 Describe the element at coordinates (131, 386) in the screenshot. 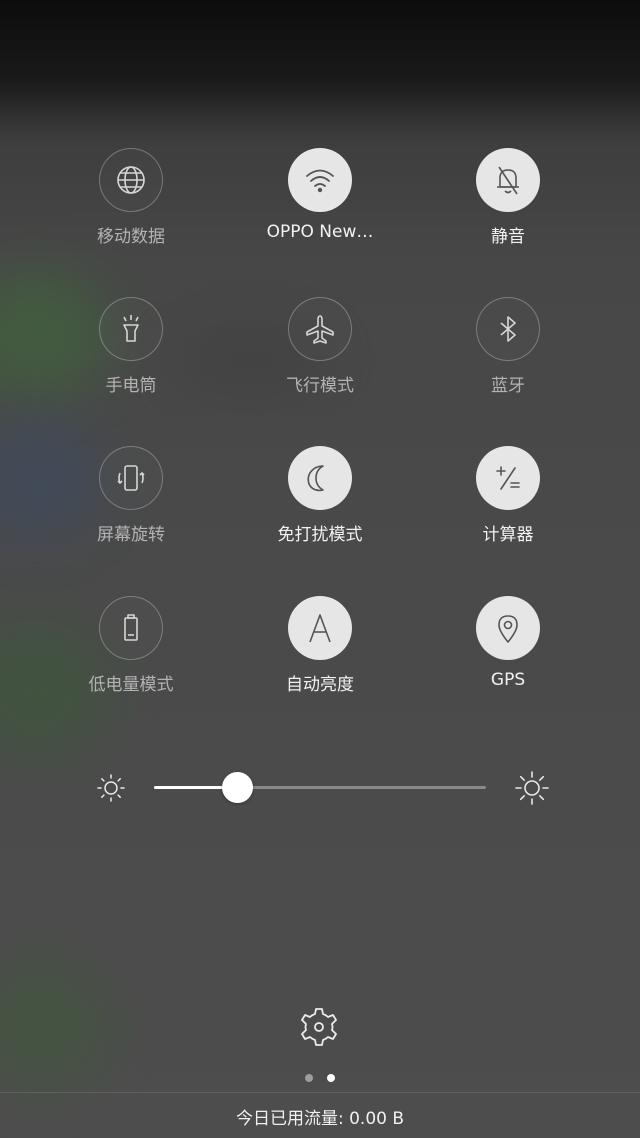

I see `toggle-label: 手电筒` at that location.